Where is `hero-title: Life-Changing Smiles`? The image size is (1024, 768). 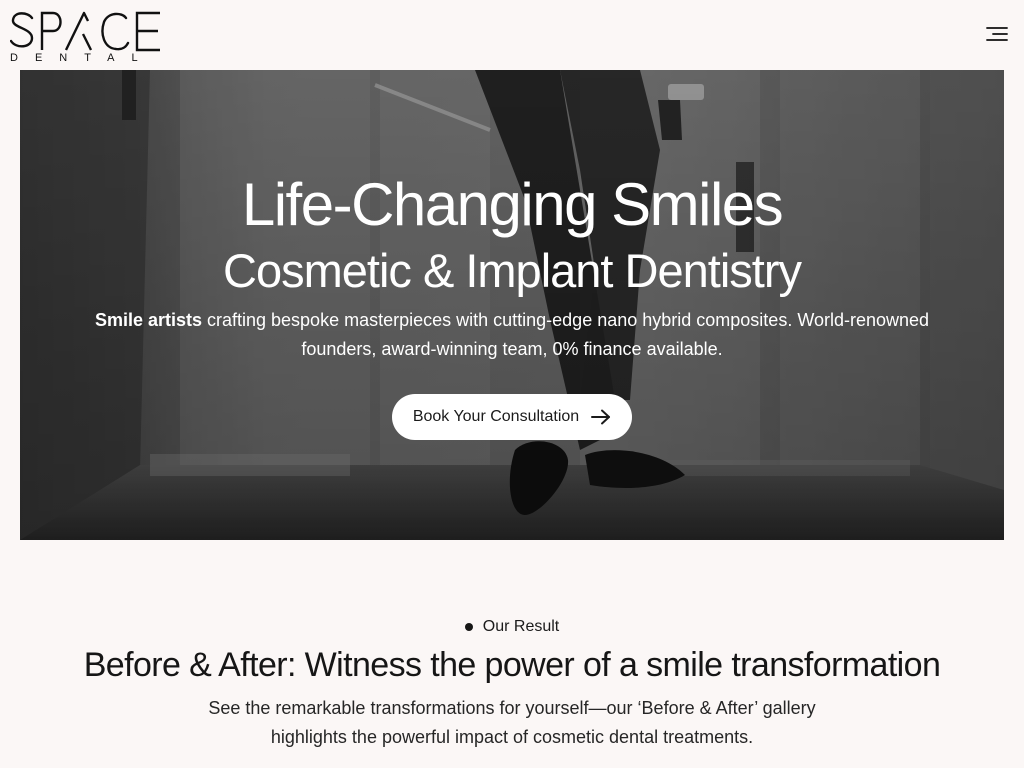
hero-title: Life-Changing Smiles is located at coordinates (512, 204).